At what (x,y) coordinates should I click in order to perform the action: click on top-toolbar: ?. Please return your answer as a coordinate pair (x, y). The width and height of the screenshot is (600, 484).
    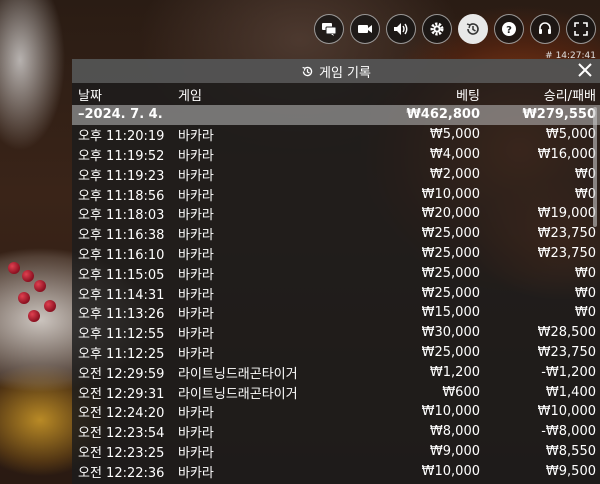
    Looking at the image, I should click on (455, 29).